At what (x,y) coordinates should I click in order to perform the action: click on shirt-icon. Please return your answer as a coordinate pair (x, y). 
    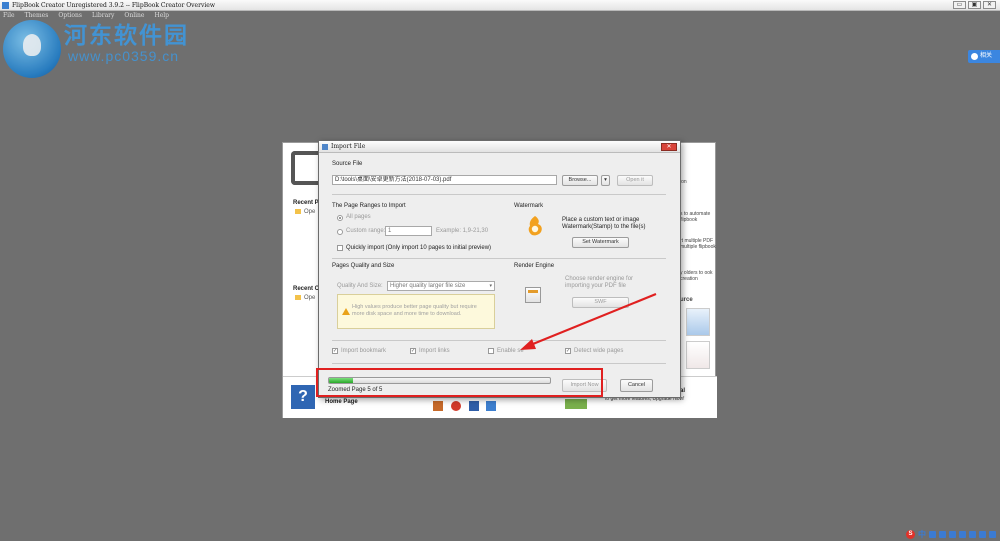
    Looking at the image, I should click on (982, 534).